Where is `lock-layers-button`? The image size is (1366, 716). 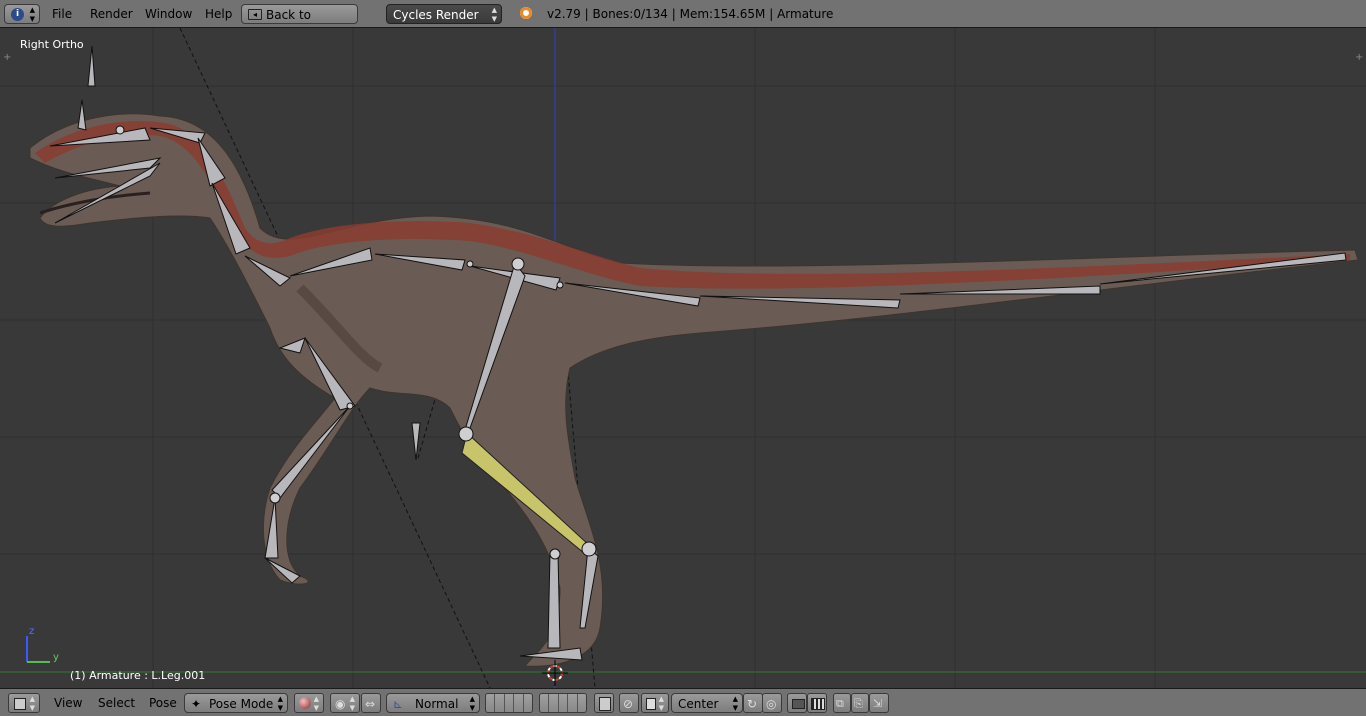
lock-layers-button is located at coordinates (604, 703).